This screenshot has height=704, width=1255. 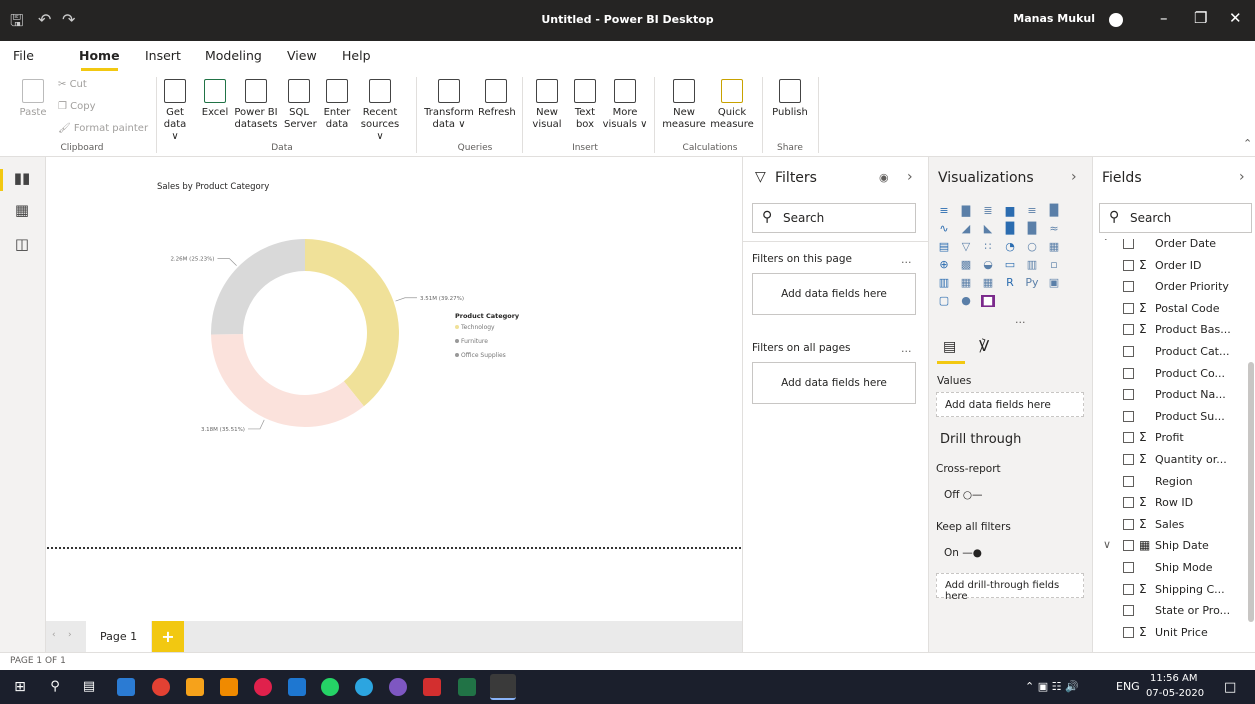 What do you see at coordinates (23, 55) in the screenshot?
I see `menu-file: File` at bounding box center [23, 55].